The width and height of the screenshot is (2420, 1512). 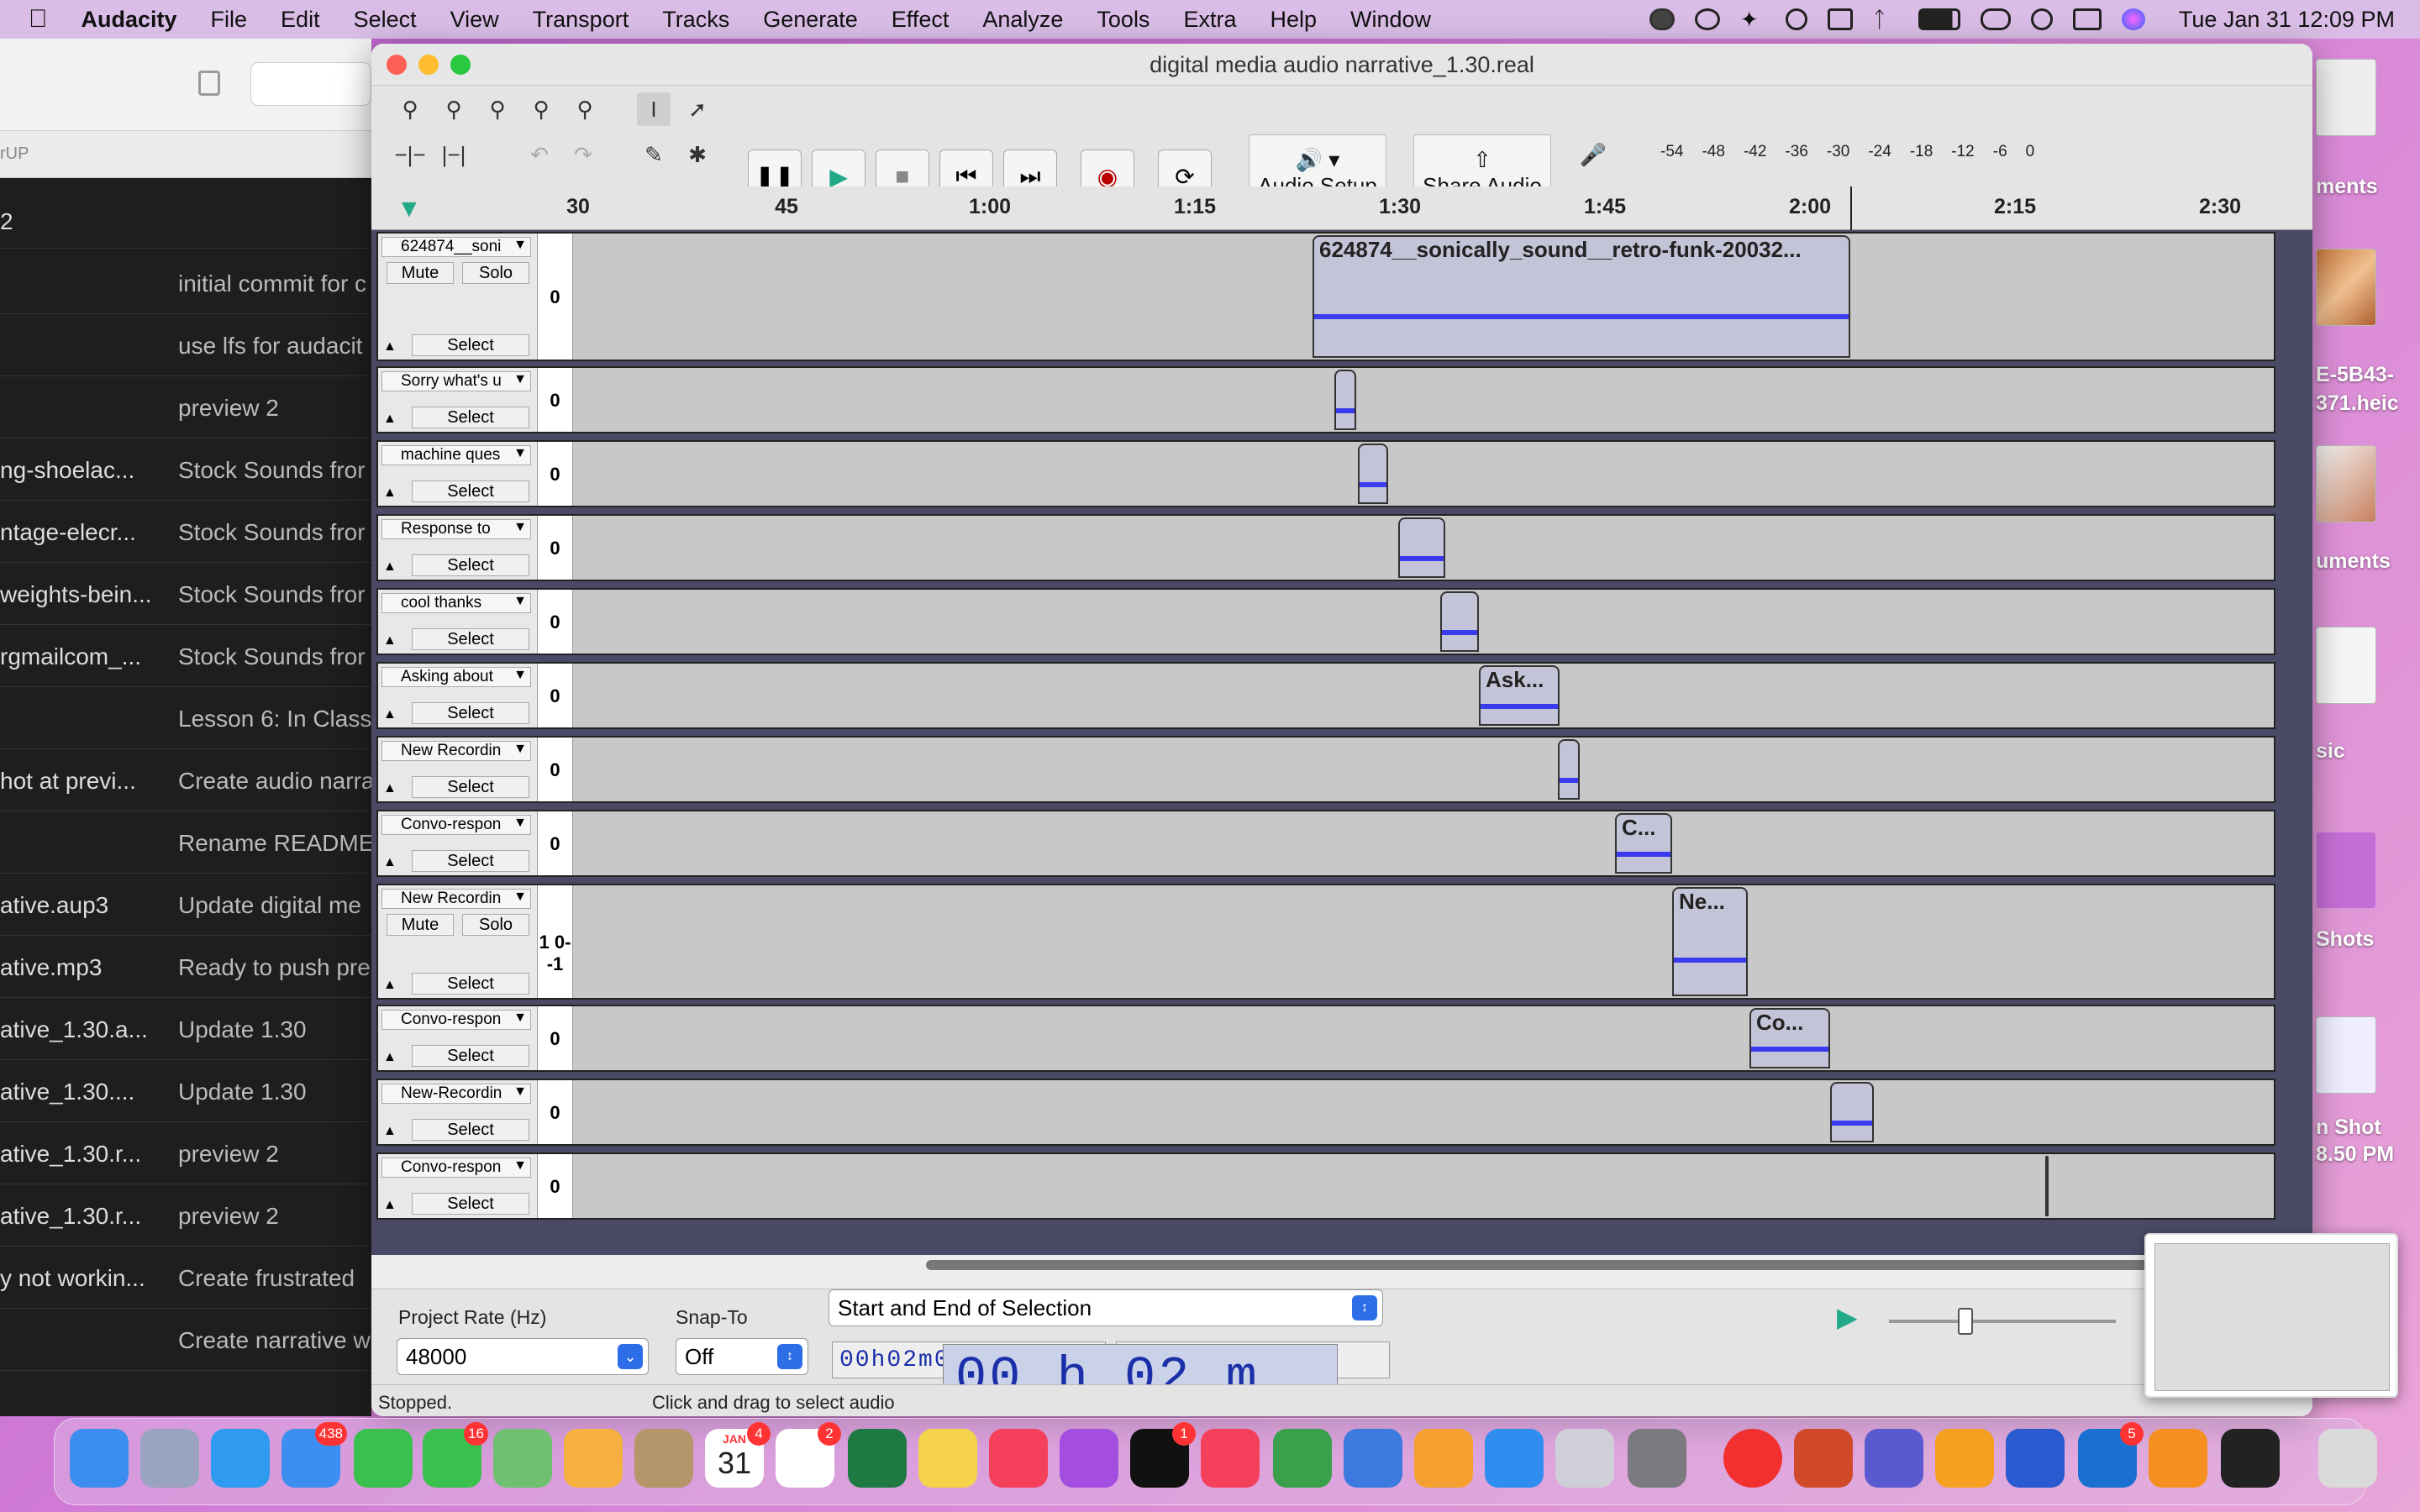 I want to click on audio-track: ×Sorry what's u▼▲Select0, so click(x=1325, y=399).